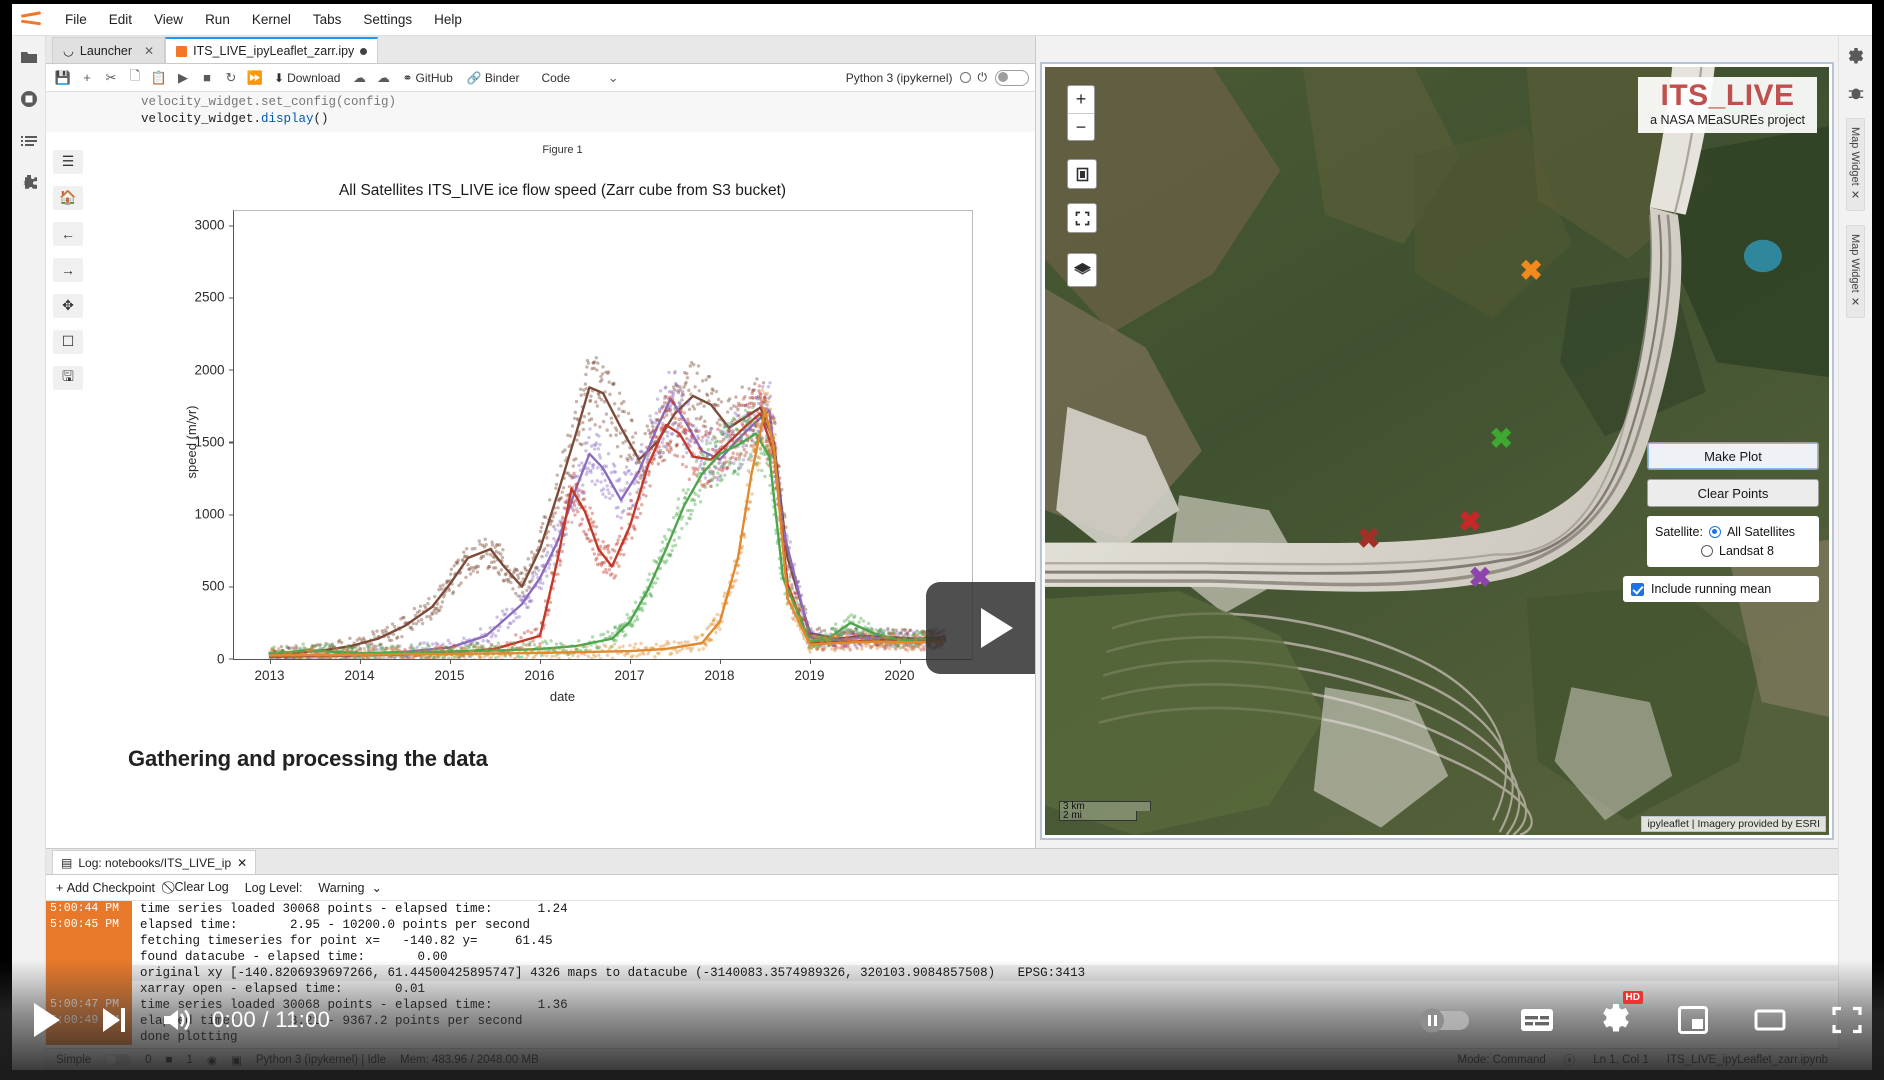  I want to click on autoplay-toggle, so click(1446, 1020).